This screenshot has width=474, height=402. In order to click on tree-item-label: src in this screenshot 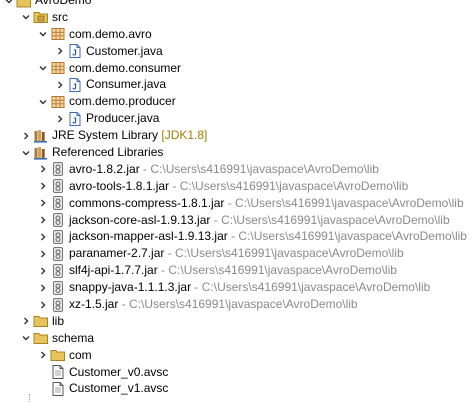, I will do `click(60, 17)`.